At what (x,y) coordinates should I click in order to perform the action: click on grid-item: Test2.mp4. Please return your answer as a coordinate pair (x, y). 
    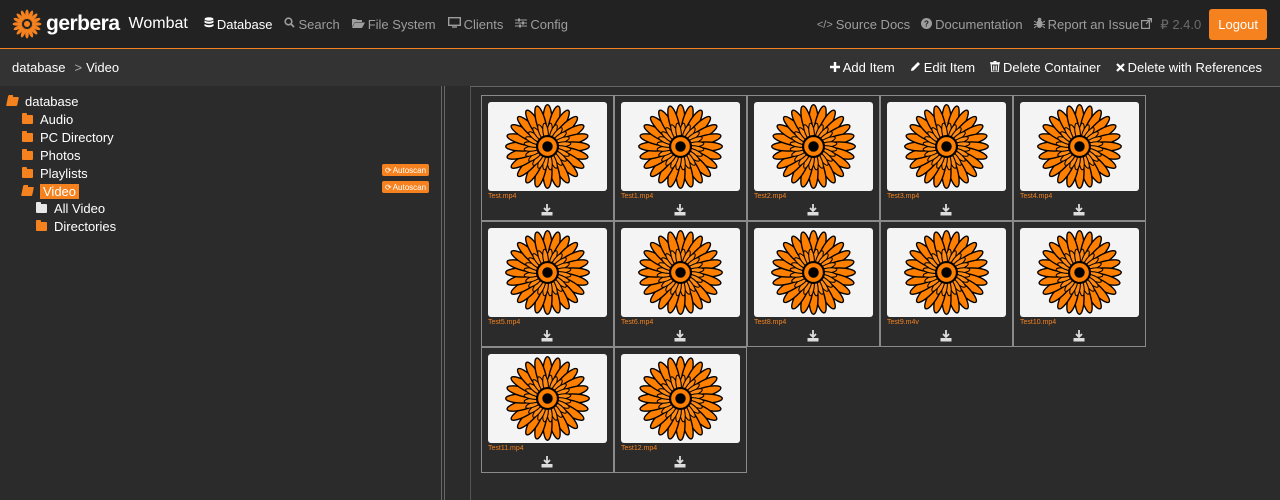
    Looking at the image, I should click on (813, 158).